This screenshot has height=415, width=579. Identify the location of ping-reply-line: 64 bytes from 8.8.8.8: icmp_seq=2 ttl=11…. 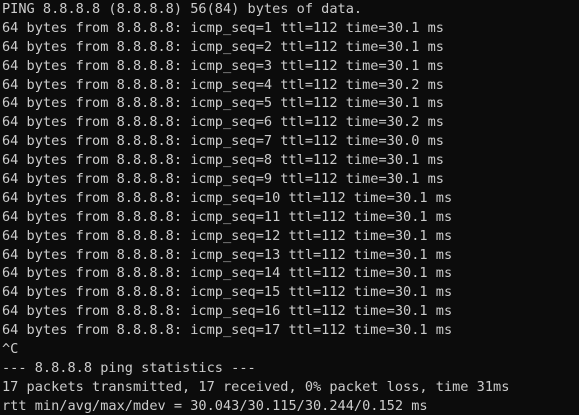
(223, 46).